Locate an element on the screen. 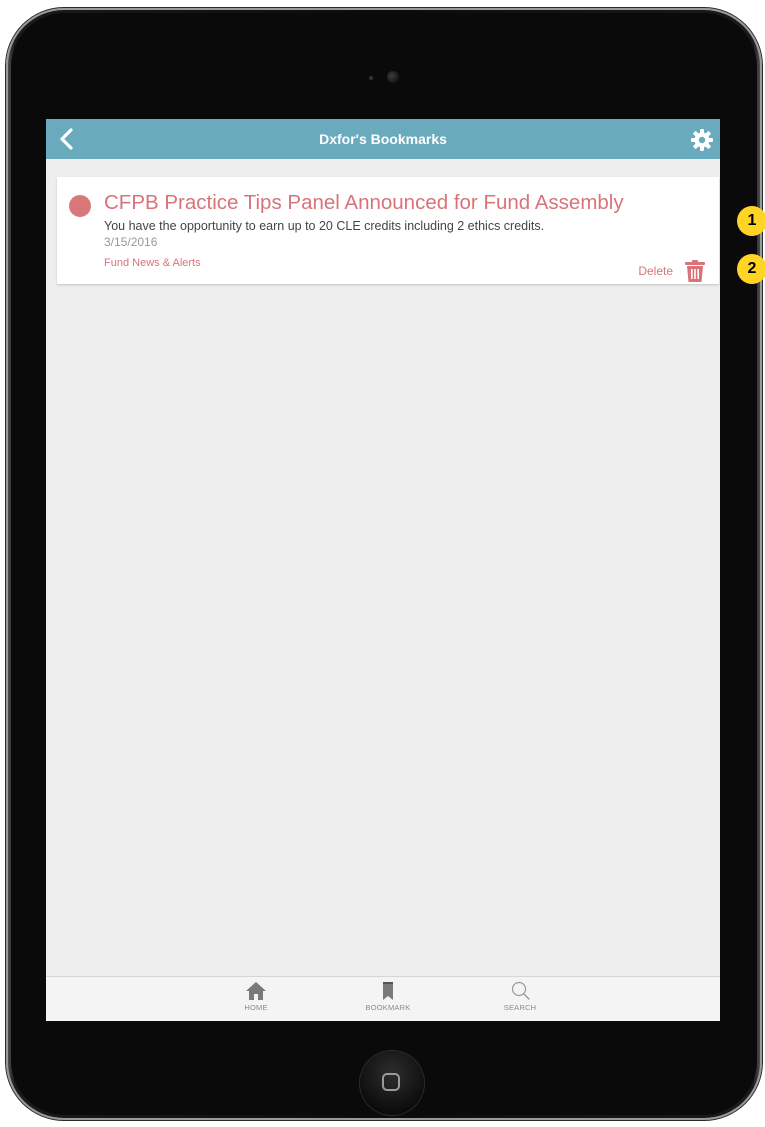 Image resolution: width=765 pixels, height=1127 pixels. settings-button is located at coordinates (702, 140).